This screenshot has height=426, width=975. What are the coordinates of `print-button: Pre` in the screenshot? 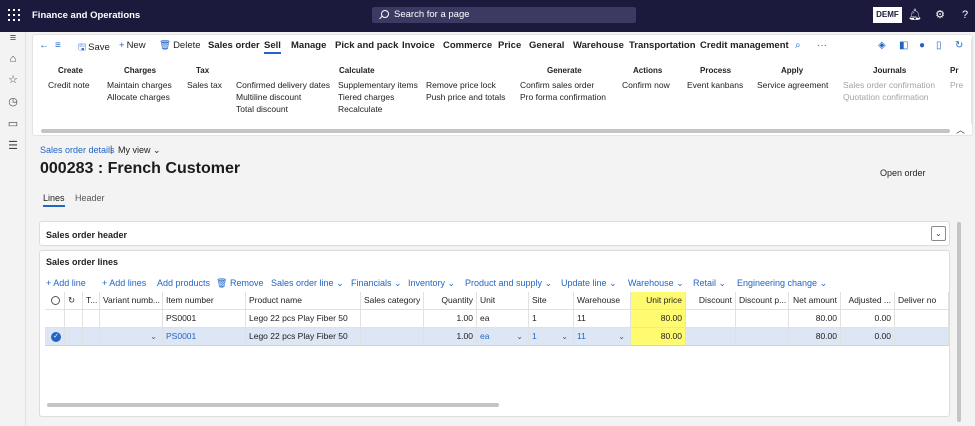 It's located at (956, 85).